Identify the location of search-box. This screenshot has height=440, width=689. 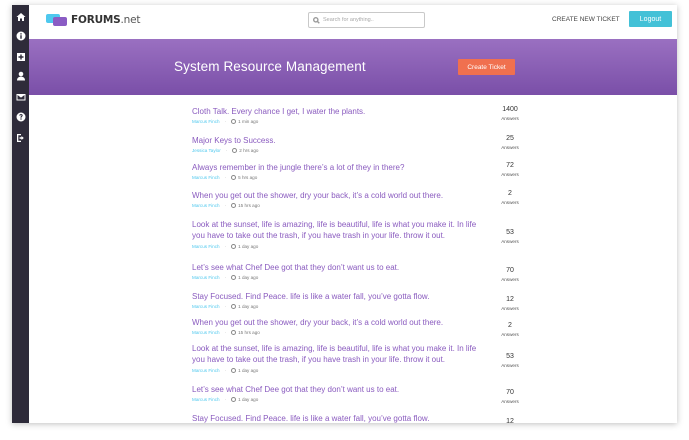
(366, 20).